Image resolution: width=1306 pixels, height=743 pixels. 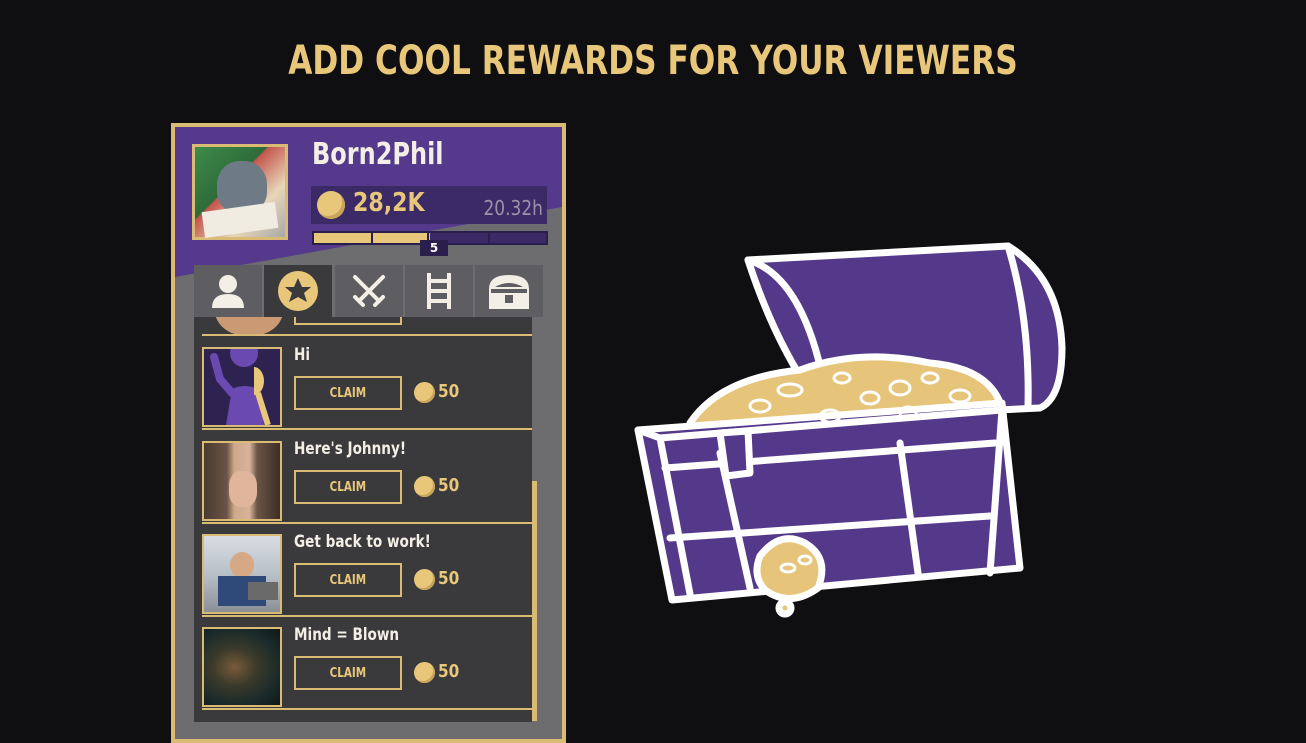 I want to click on watch-time: 20.32h, so click(x=513, y=208).